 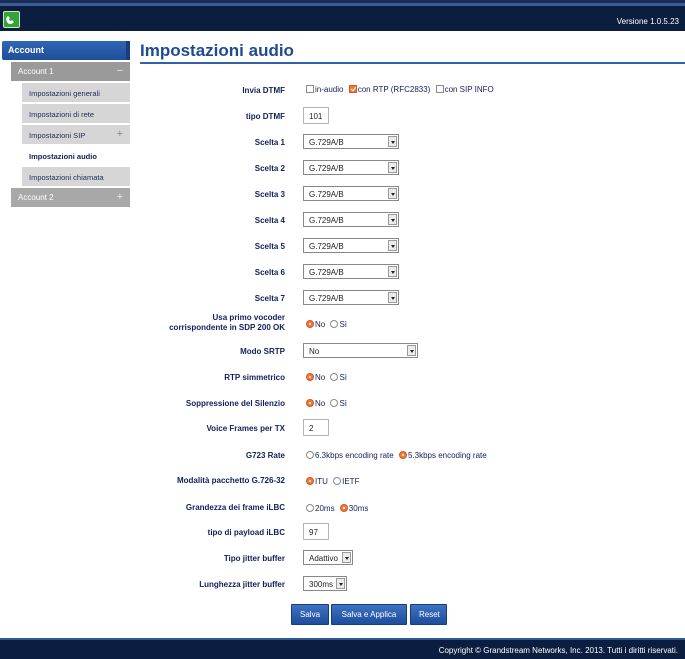 What do you see at coordinates (351, 141) in the screenshot?
I see `choice-1-select: G.729A/B` at bounding box center [351, 141].